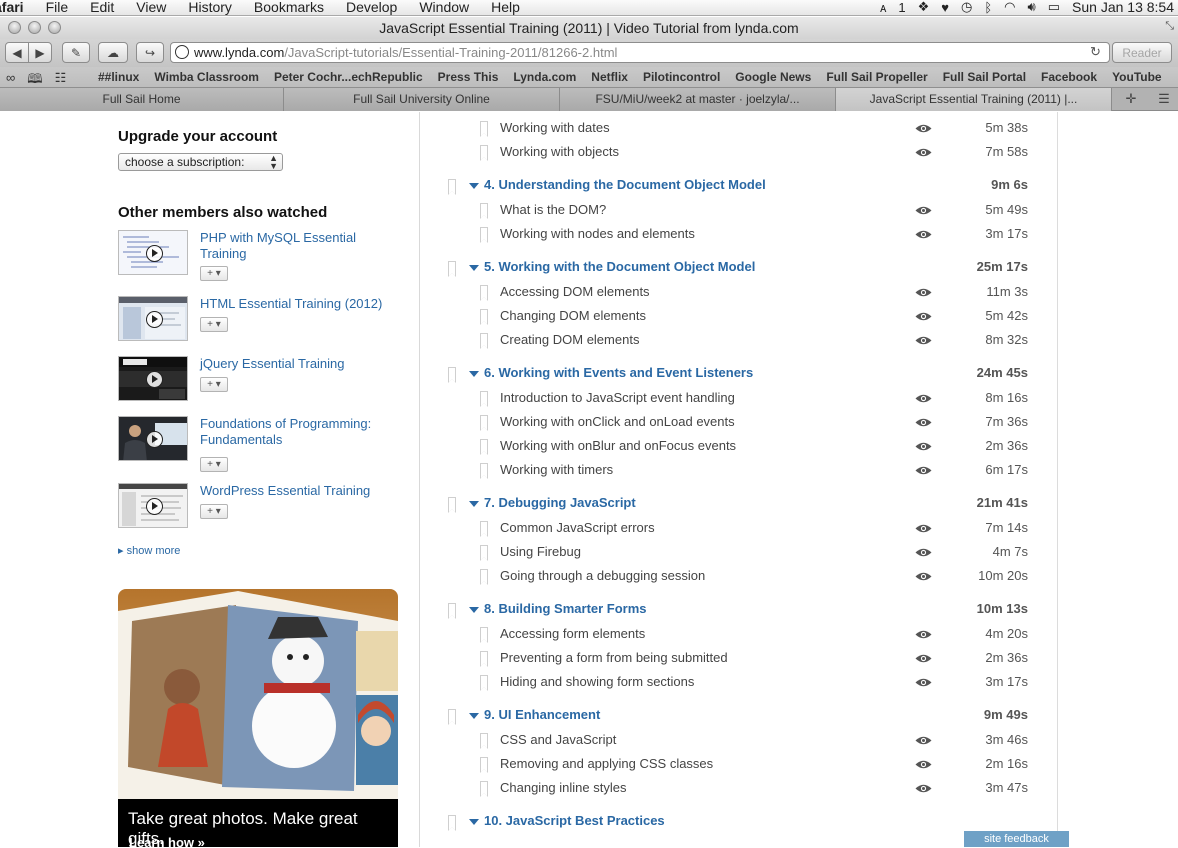 The image size is (1178, 848). I want to click on bookmark-facebook: Facebook, so click(1069, 77).